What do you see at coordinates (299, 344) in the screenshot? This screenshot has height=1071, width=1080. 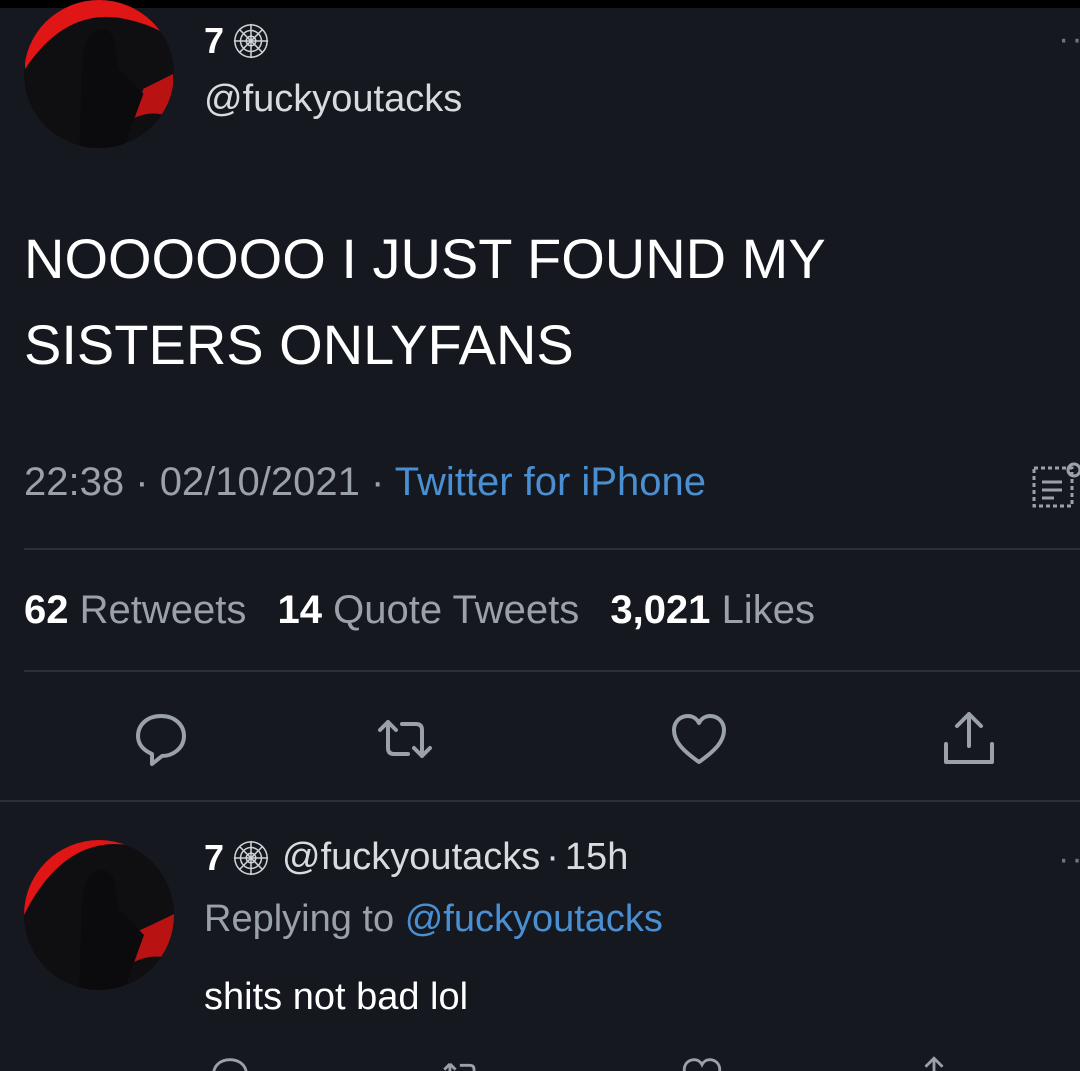 I see `tweet-text-line: SISTERS ONLYFANS` at bounding box center [299, 344].